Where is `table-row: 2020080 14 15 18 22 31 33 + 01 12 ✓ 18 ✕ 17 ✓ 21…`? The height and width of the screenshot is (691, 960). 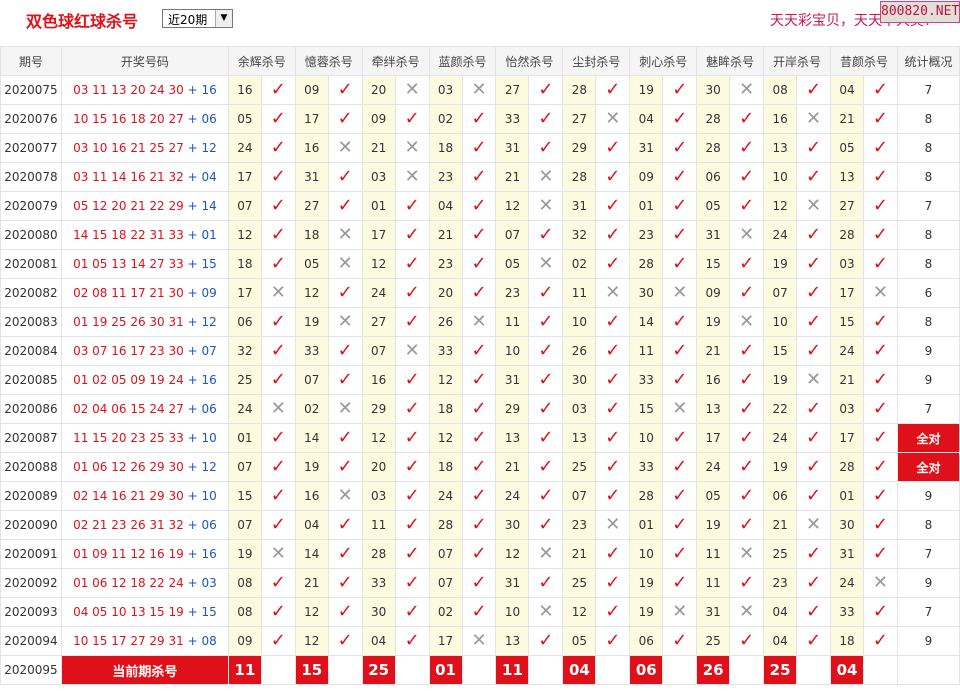
table-row: 2020080 14 15 18 22 31 33 + 01 12 ✓ 18 ✕ 17 ✓ 21… is located at coordinates (480, 235).